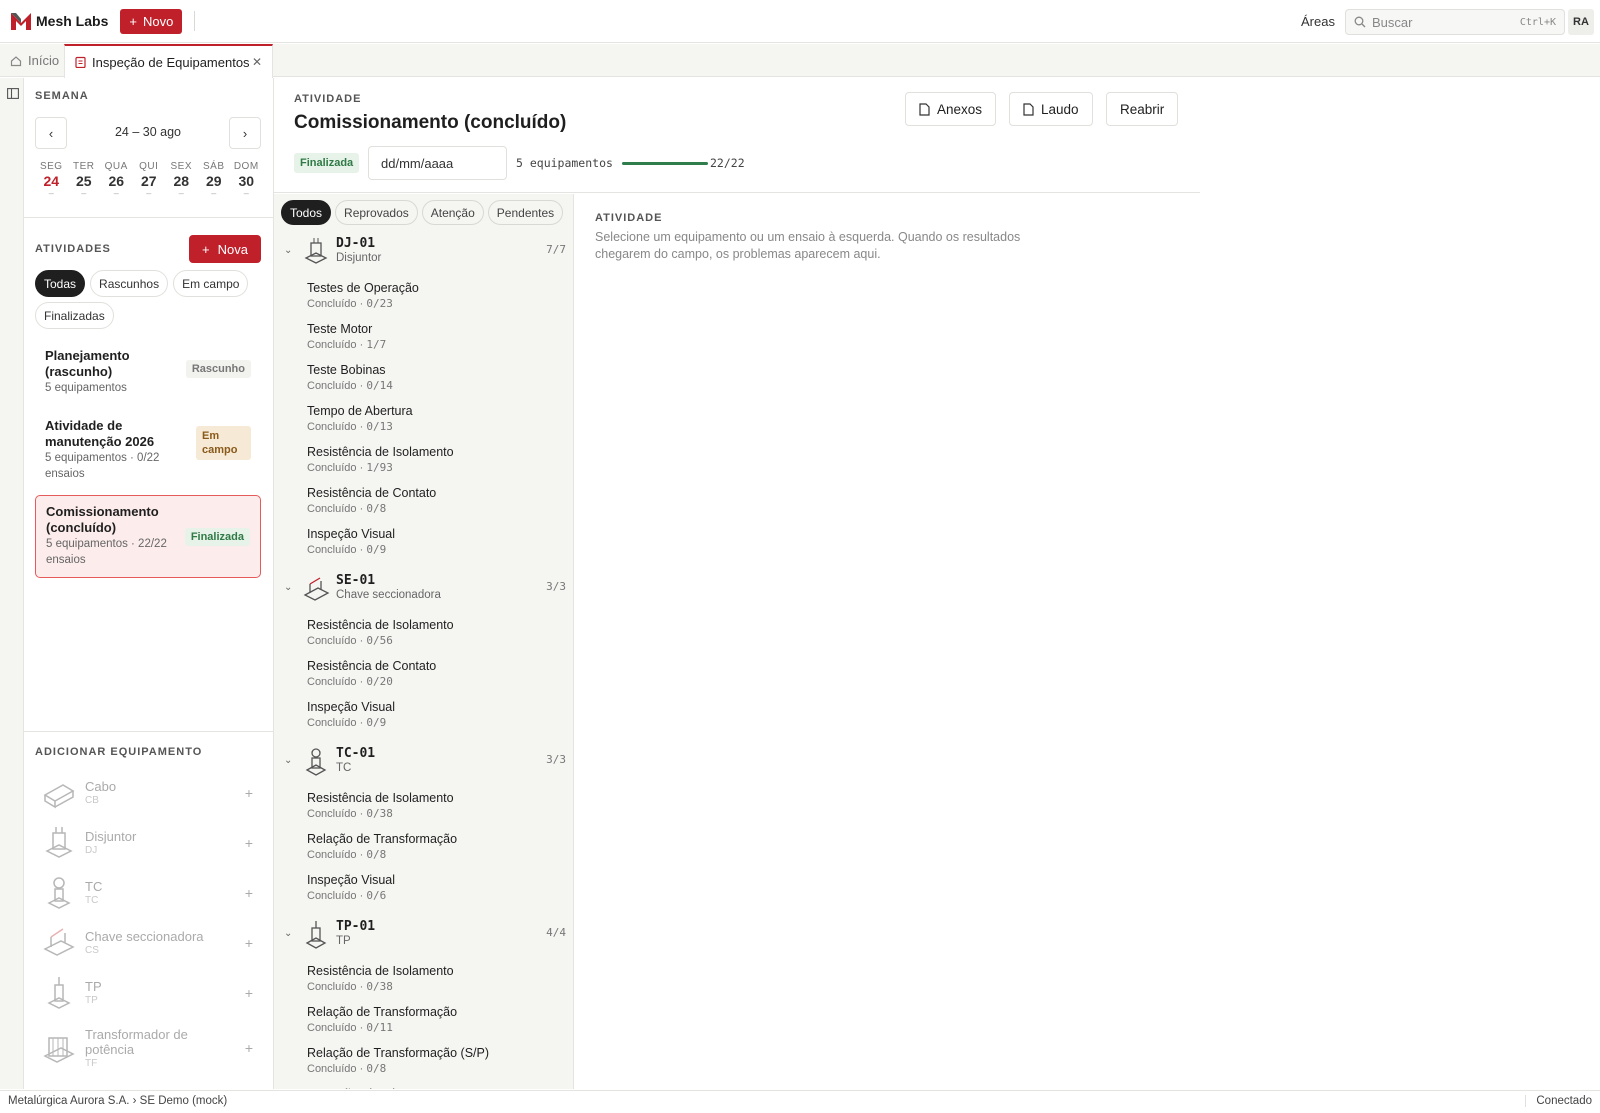 The image size is (1600, 1113). I want to click on test-item: Tempo de Abertura Concluído · 0/13, so click(423, 423).